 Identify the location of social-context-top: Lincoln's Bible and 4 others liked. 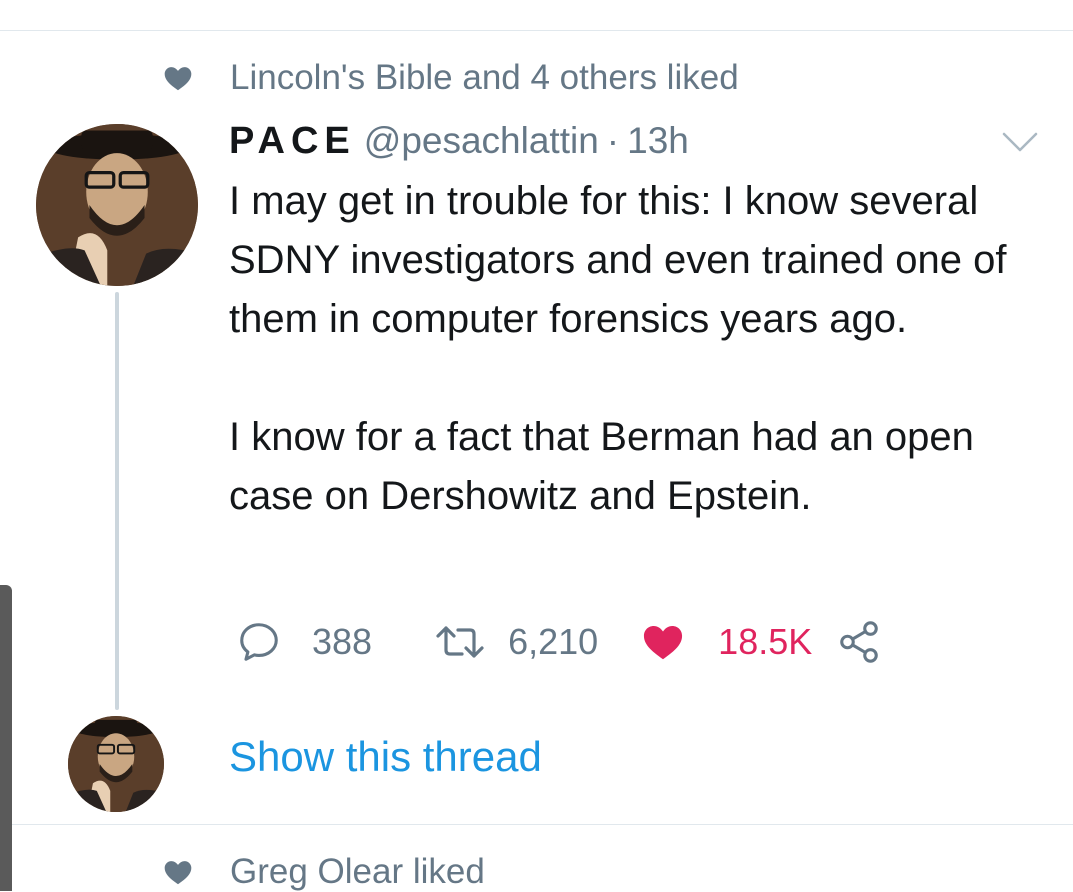
(450, 78).